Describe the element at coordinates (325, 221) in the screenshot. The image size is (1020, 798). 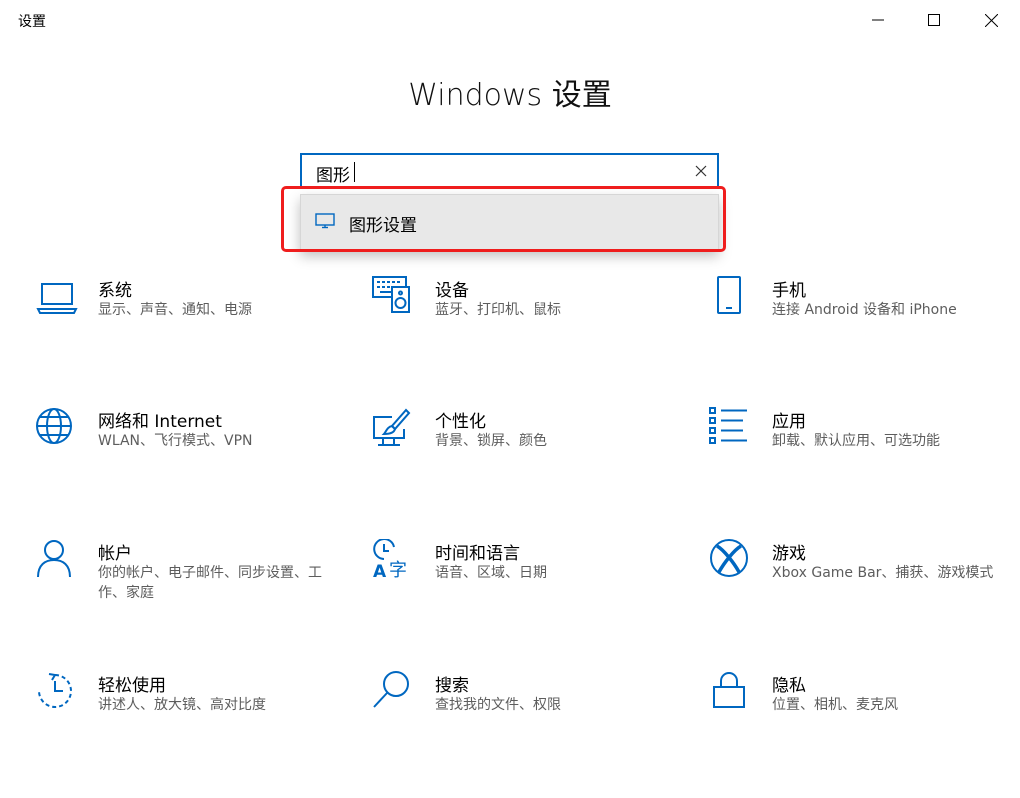
I see `monitor-icon` at that location.